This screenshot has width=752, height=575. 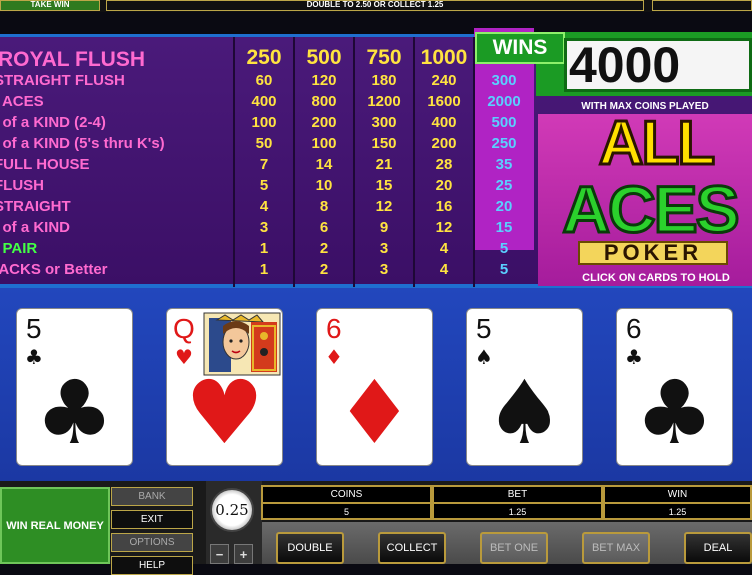 What do you see at coordinates (524, 412) in the screenshot?
I see `spade-icon: ♠` at bounding box center [524, 412].